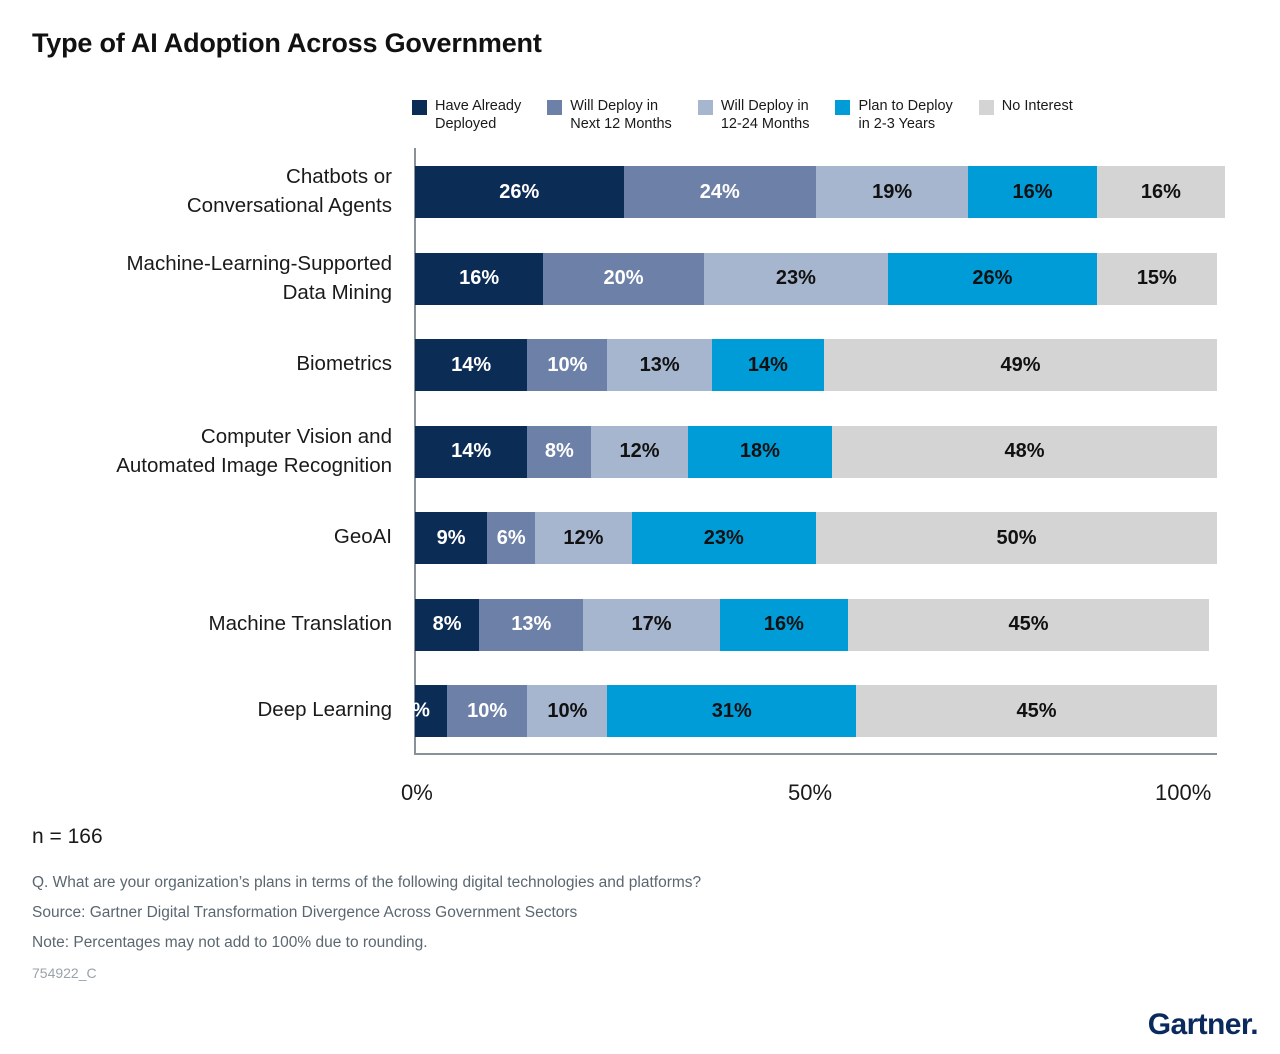  Describe the element at coordinates (415, 710) in the screenshot. I see `bar-value-label: 4%` at that location.